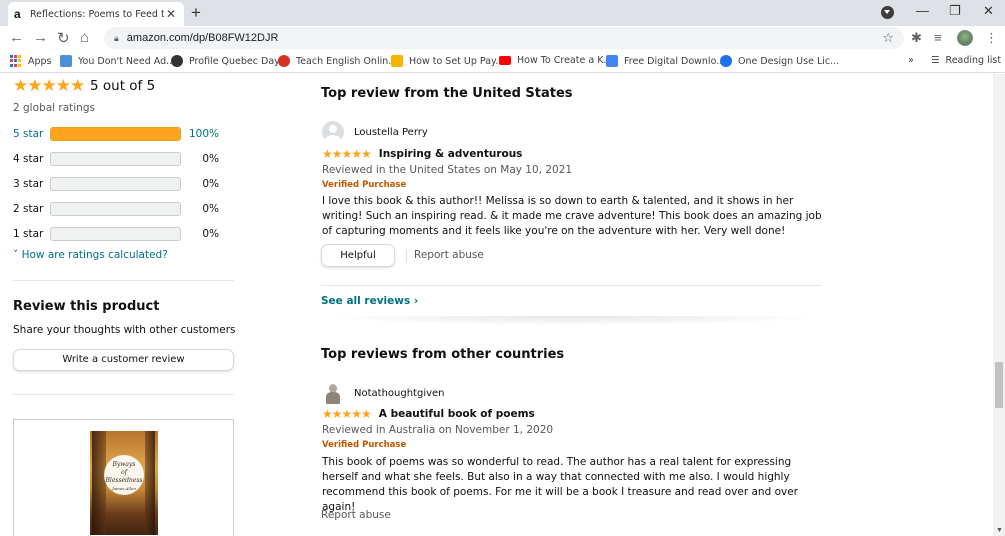 The image size is (1005, 536). What do you see at coordinates (456, 414) in the screenshot?
I see `review-title: A beautiful book of poems` at bounding box center [456, 414].